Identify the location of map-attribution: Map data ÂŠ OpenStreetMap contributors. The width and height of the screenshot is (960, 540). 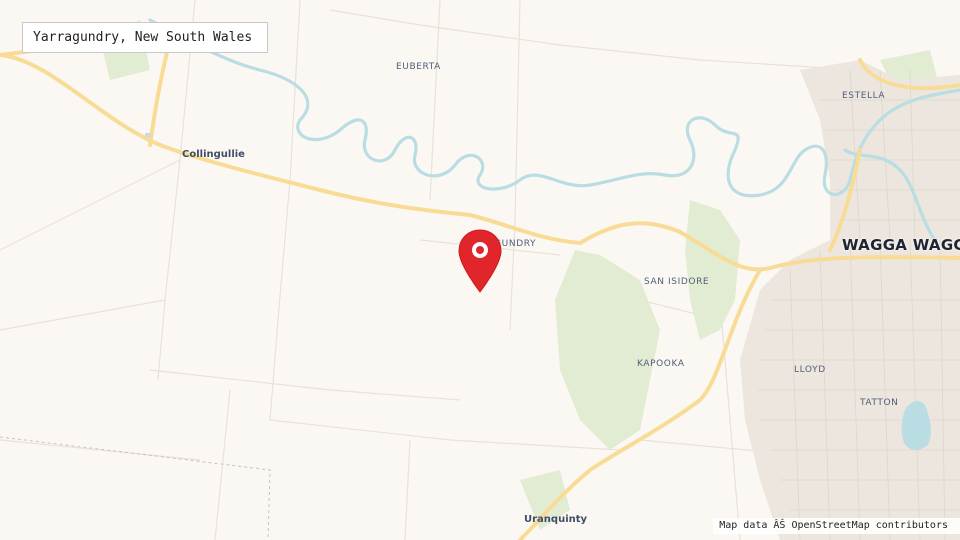
(836, 526).